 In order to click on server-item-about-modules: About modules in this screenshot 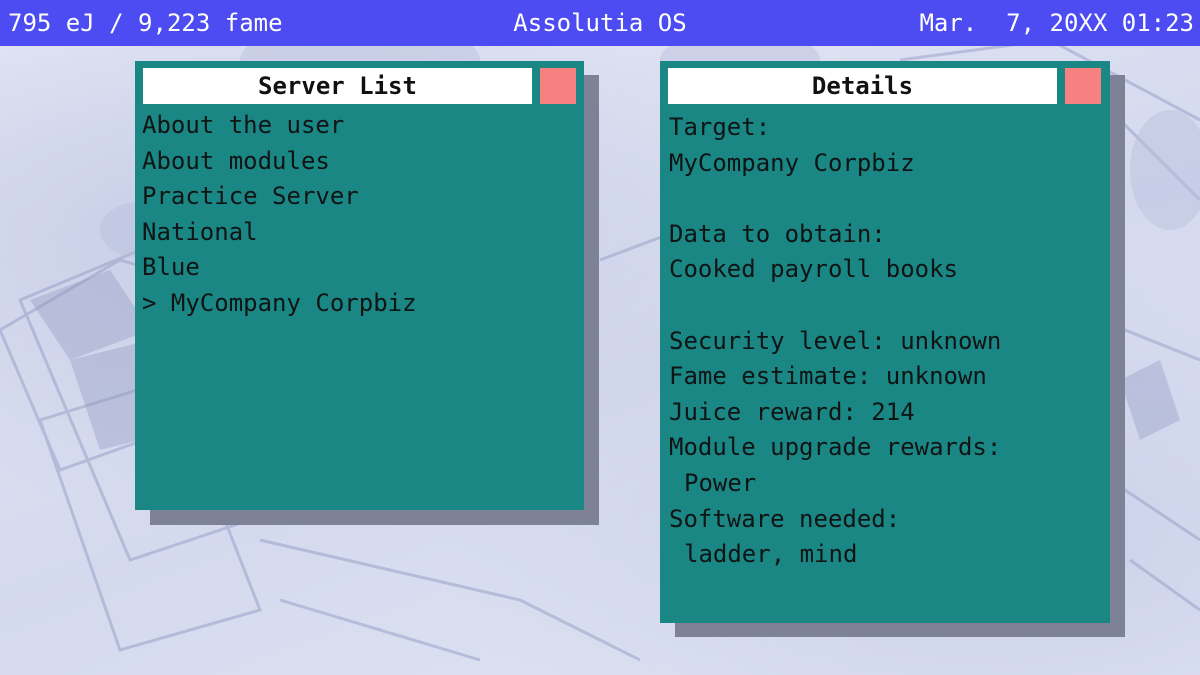, I will do `click(357, 162)`.